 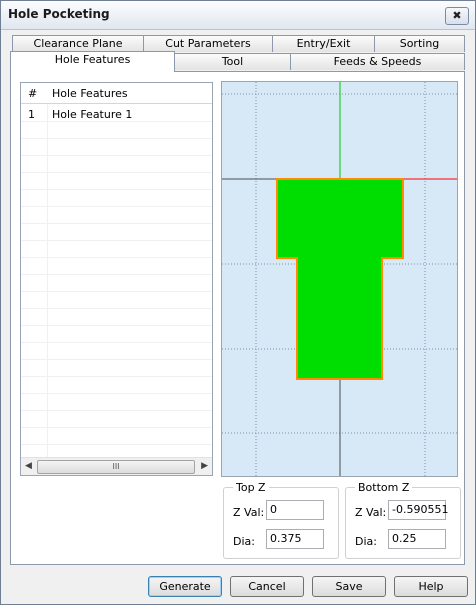 What do you see at coordinates (457, 16) in the screenshot?
I see `close-button: ✖` at bounding box center [457, 16].